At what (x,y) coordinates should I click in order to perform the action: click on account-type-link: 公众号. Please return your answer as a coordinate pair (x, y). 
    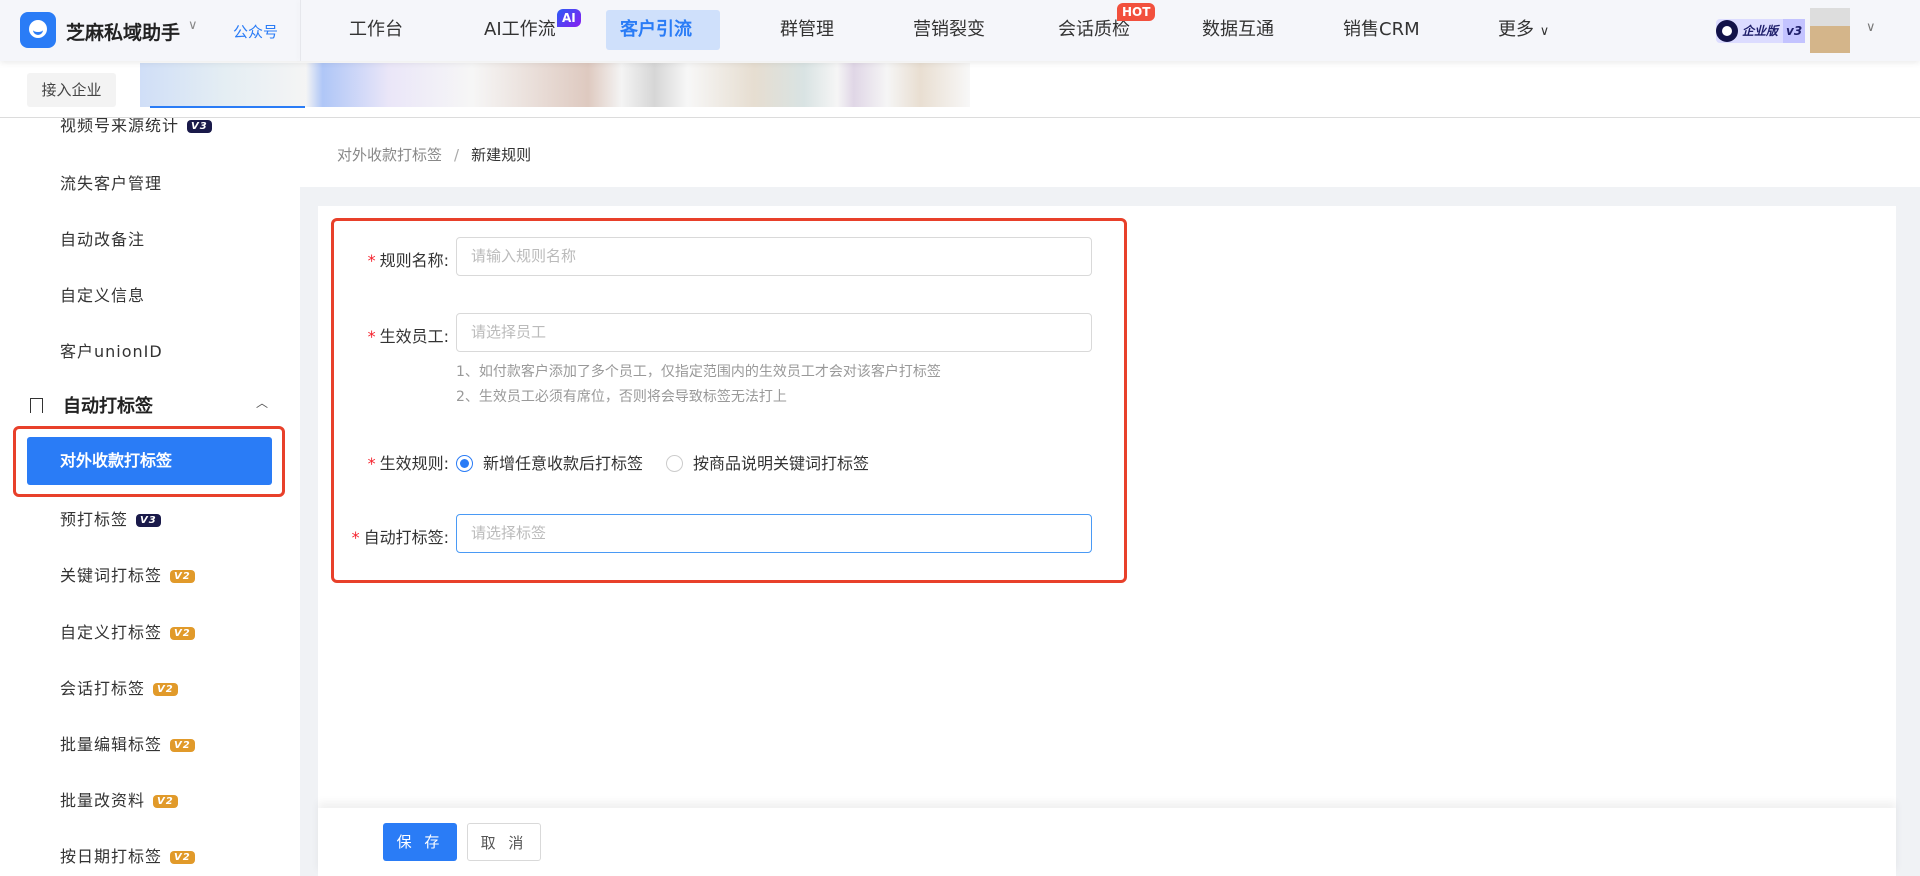
    Looking at the image, I should click on (255, 31).